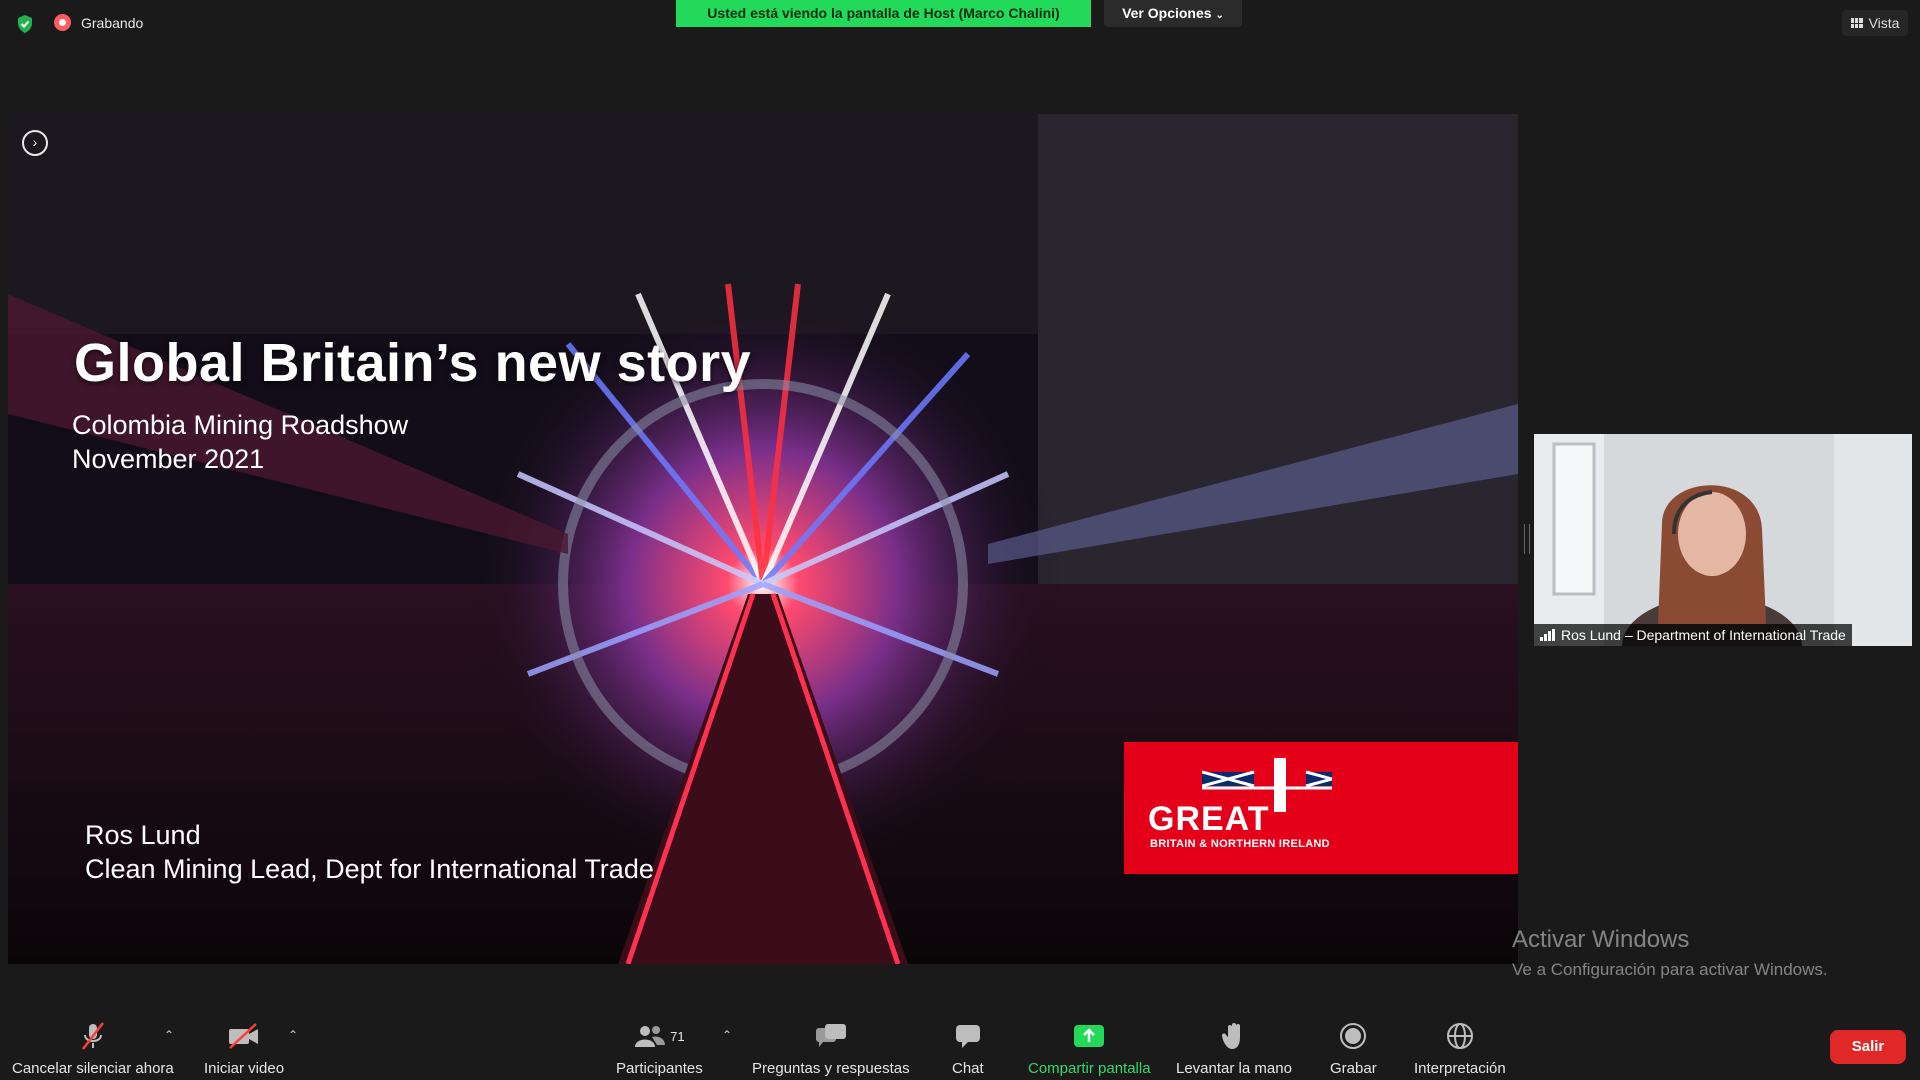  Describe the element at coordinates (1321, 808) in the screenshot. I see `great-britain-logo: GREAT BRITAIN & NORTHERN IRELAND` at that location.